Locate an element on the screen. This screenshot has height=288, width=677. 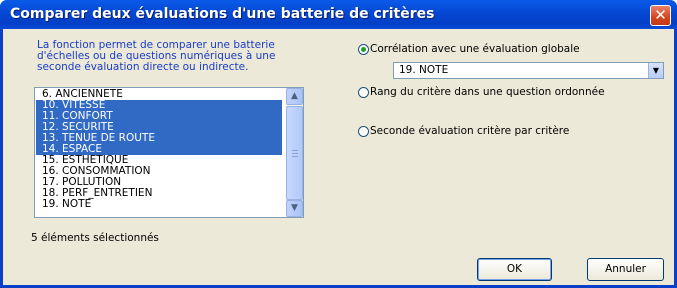
chevron-down-icon: ▼ is located at coordinates (294, 208).